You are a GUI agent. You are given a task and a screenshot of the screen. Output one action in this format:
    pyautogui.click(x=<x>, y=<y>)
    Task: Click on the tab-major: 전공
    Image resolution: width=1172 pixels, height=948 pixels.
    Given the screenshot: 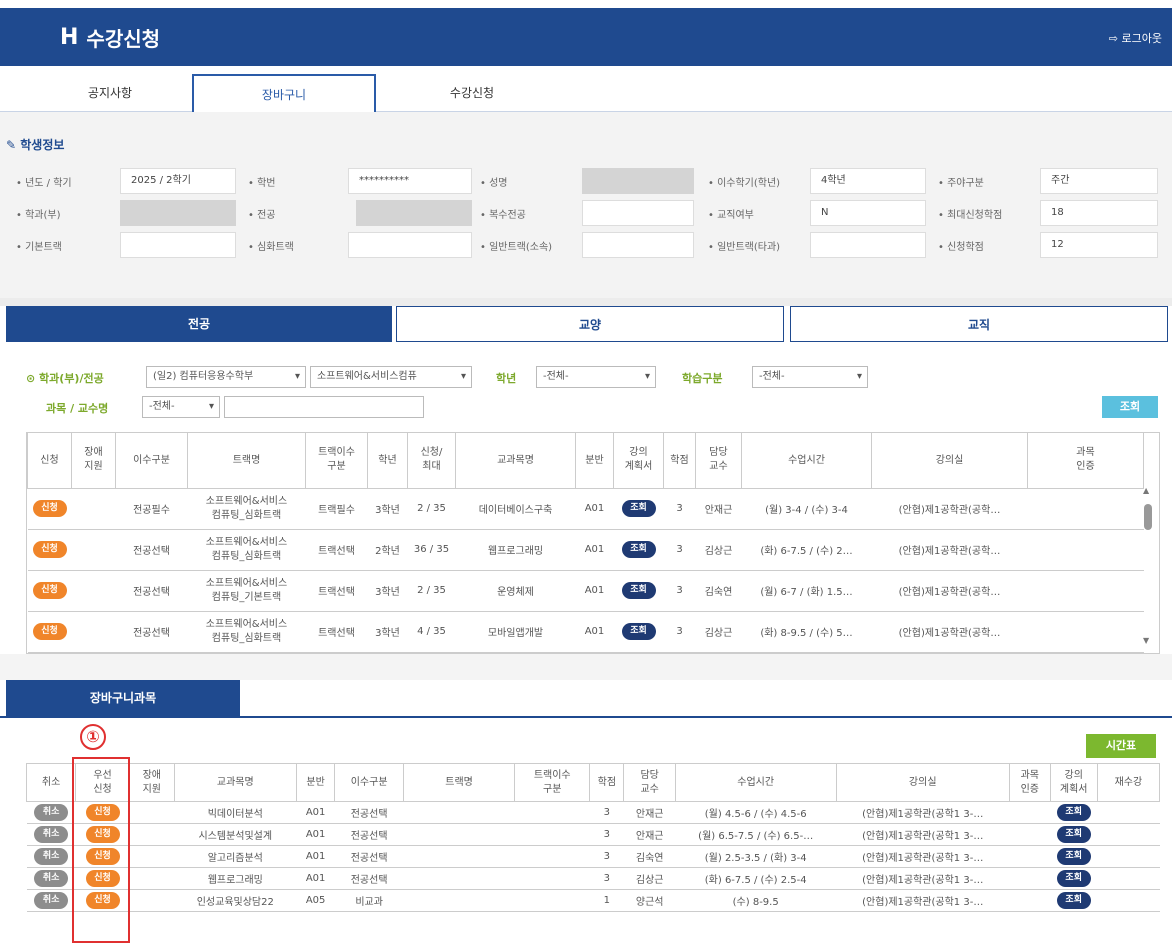 What is the action you would take?
    pyautogui.click(x=199, y=324)
    